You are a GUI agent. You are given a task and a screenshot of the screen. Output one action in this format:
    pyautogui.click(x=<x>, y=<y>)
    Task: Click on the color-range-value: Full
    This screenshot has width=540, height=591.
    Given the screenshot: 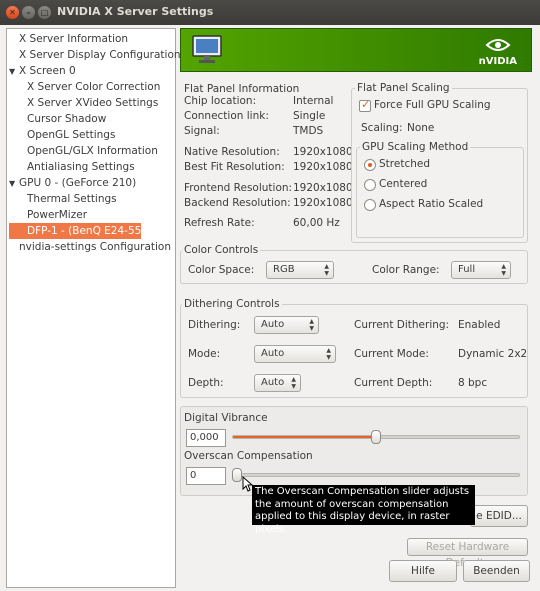 What is the action you would take?
    pyautogui.click(x=467, y=269)
    